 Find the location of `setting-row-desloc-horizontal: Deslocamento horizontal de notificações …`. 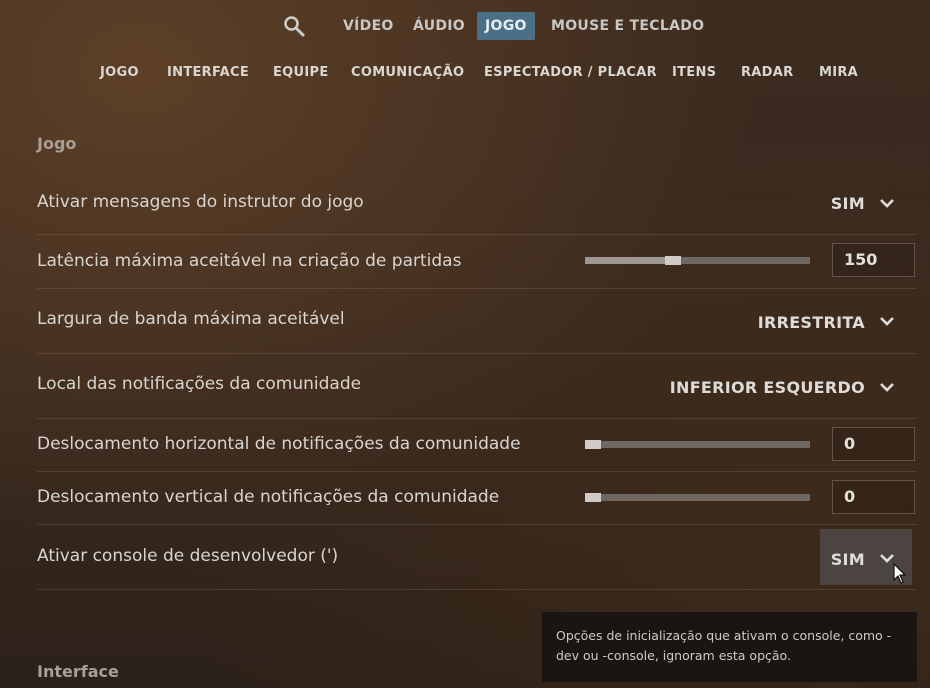

setting-row-desloc-horizontal: Deslocamento horizontal de notificações … is located at coordinates (477, 445).